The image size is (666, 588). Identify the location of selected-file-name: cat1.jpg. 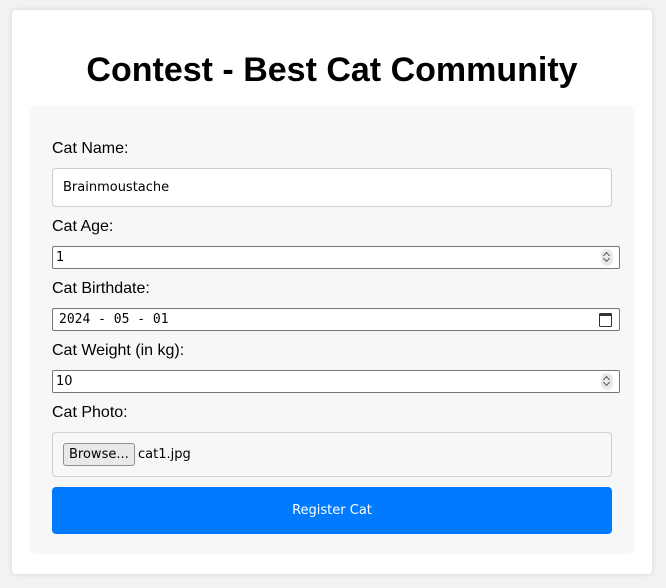
(164, 454).